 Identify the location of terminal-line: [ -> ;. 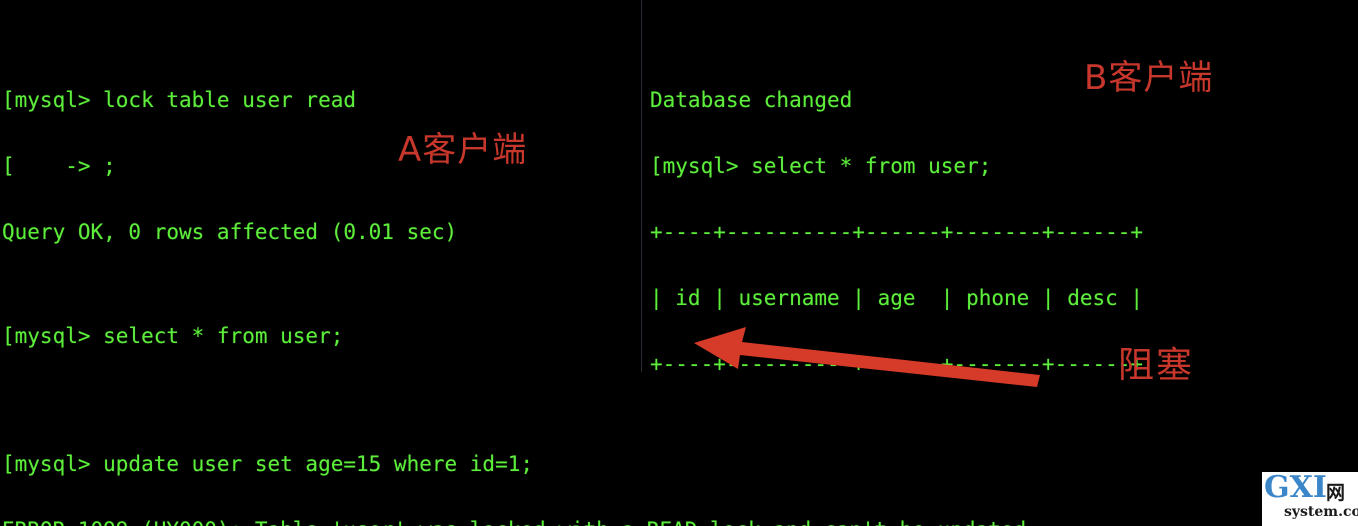
(59, 166).